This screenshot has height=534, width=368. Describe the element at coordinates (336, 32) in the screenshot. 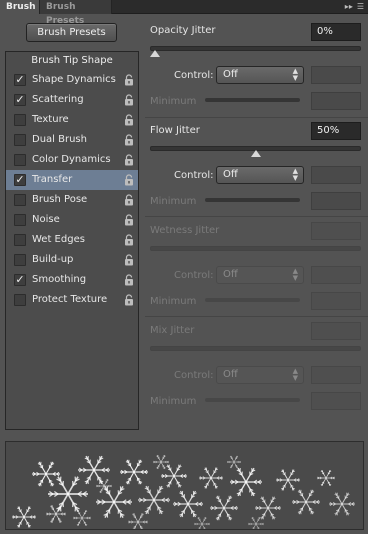

I see `opacity-jitter-input: 0%` at that location.